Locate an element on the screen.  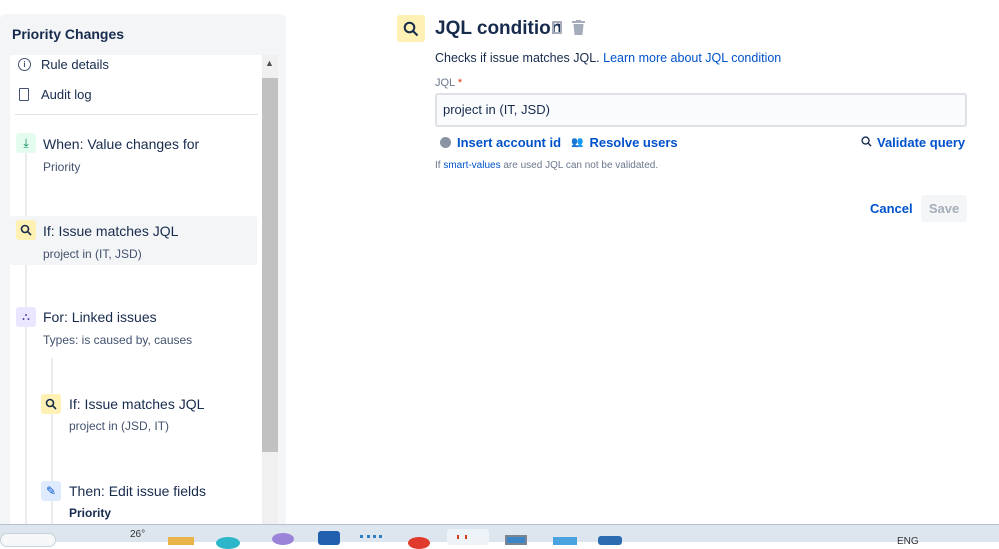
chrome-icon is located at coordinates (419, 543).